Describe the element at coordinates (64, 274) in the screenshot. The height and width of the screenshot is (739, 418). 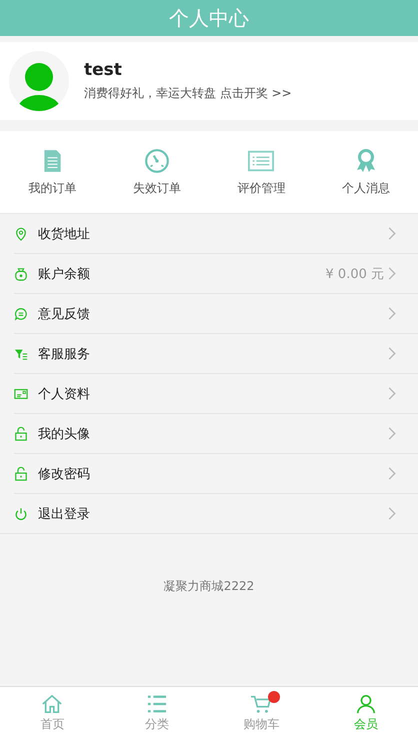
I see `menu-label: 账户余额` at that location.